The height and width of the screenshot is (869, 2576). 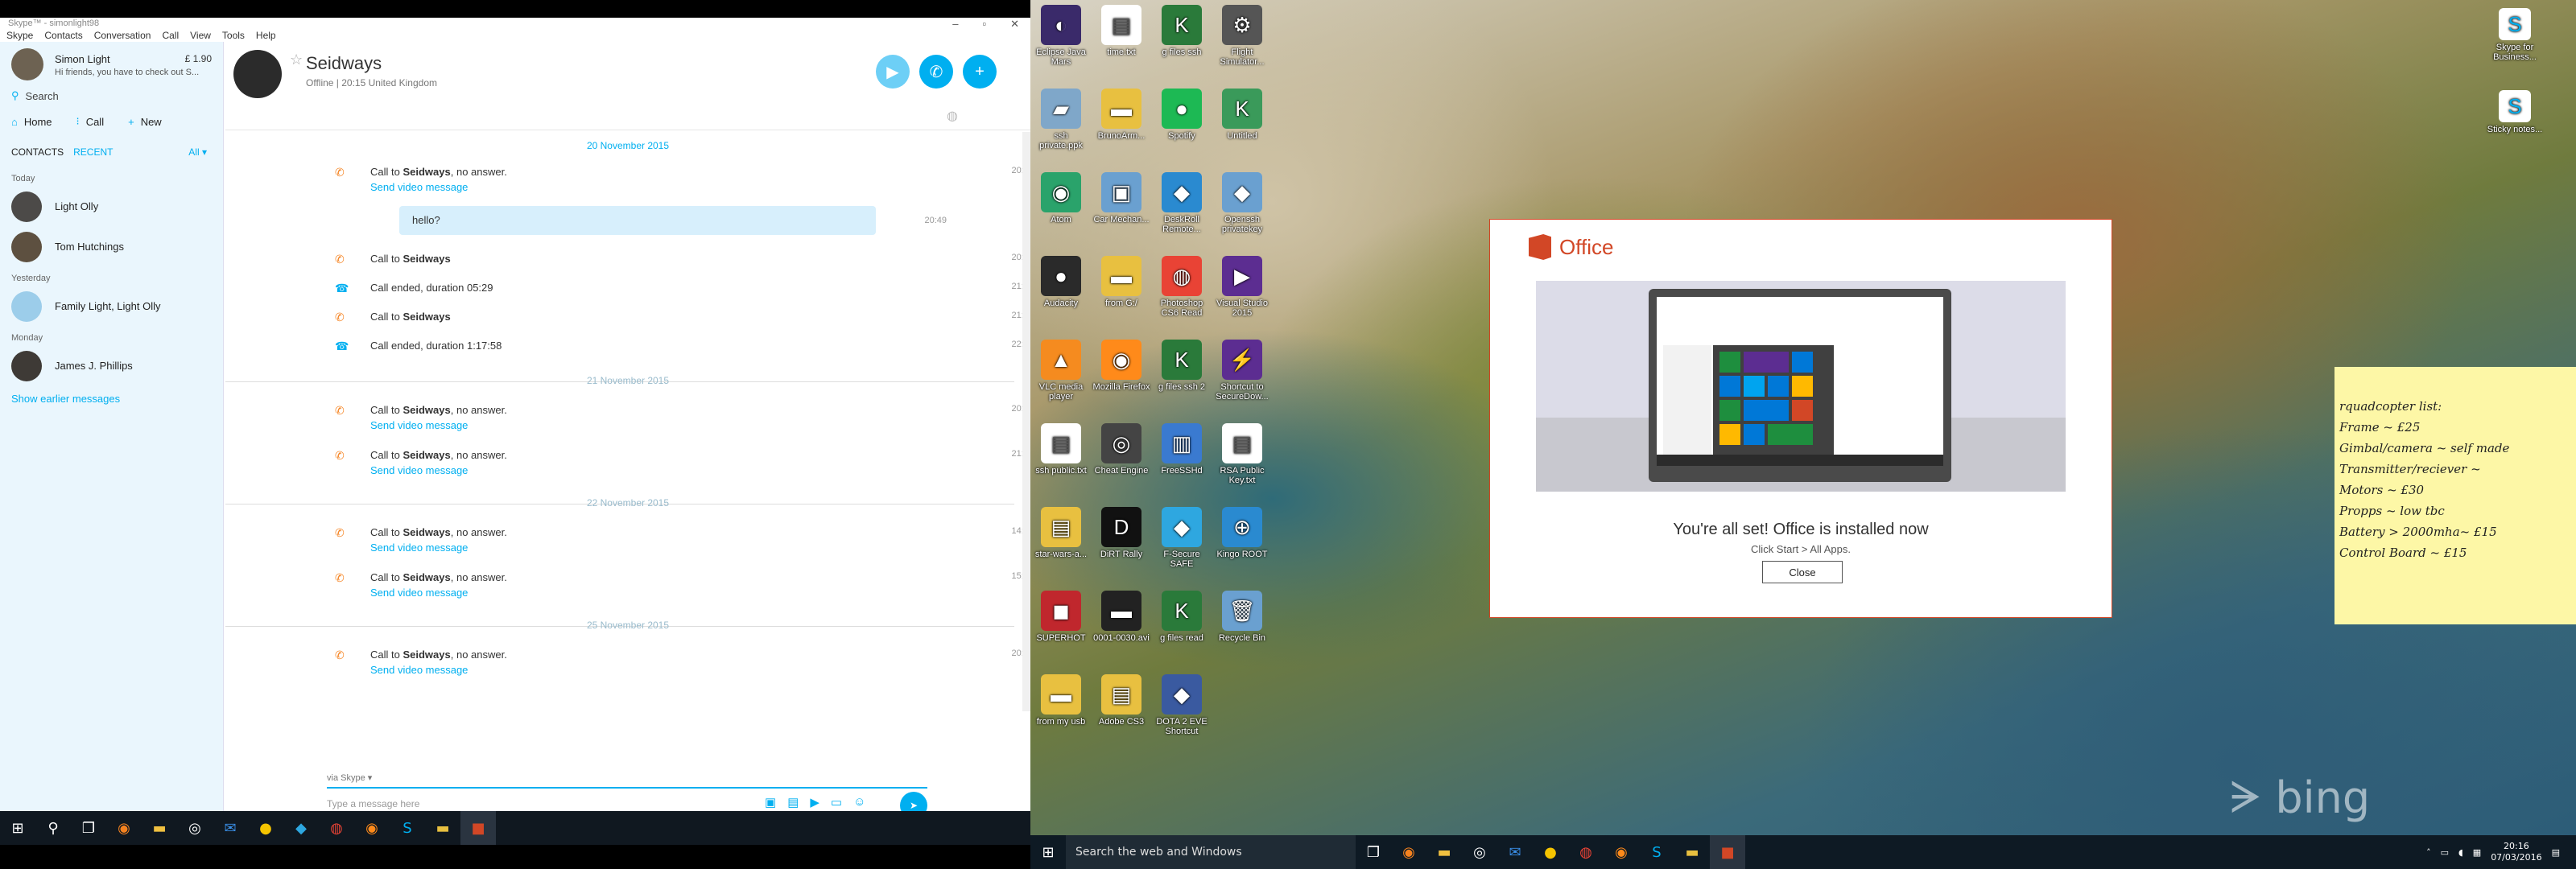 What do you see at coordinates (1121, 31) in the screenshot?
I see `desktop-icon: ▤ time.txt` at bounding box center [1121, 31].